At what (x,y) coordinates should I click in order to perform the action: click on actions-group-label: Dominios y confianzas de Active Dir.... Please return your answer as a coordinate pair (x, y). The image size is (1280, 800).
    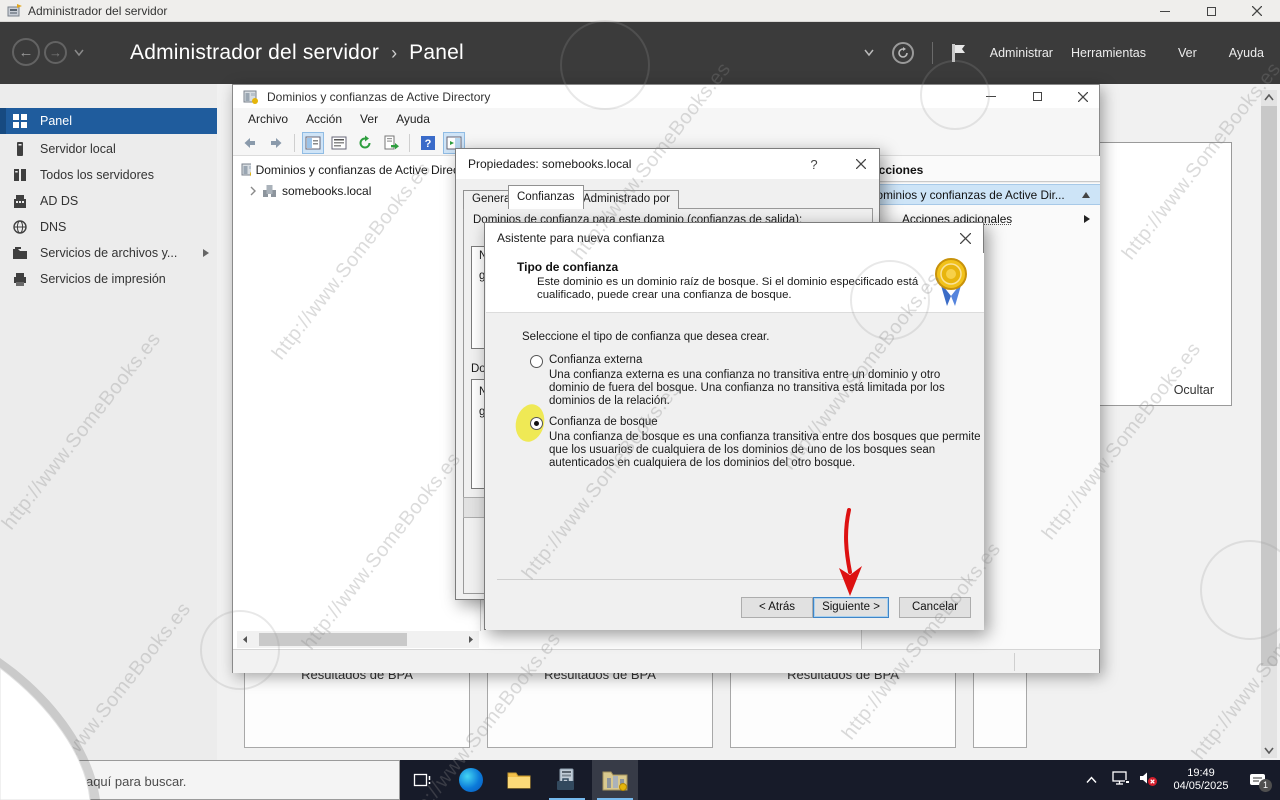
    Looking at the image, I should click on (966, 194).